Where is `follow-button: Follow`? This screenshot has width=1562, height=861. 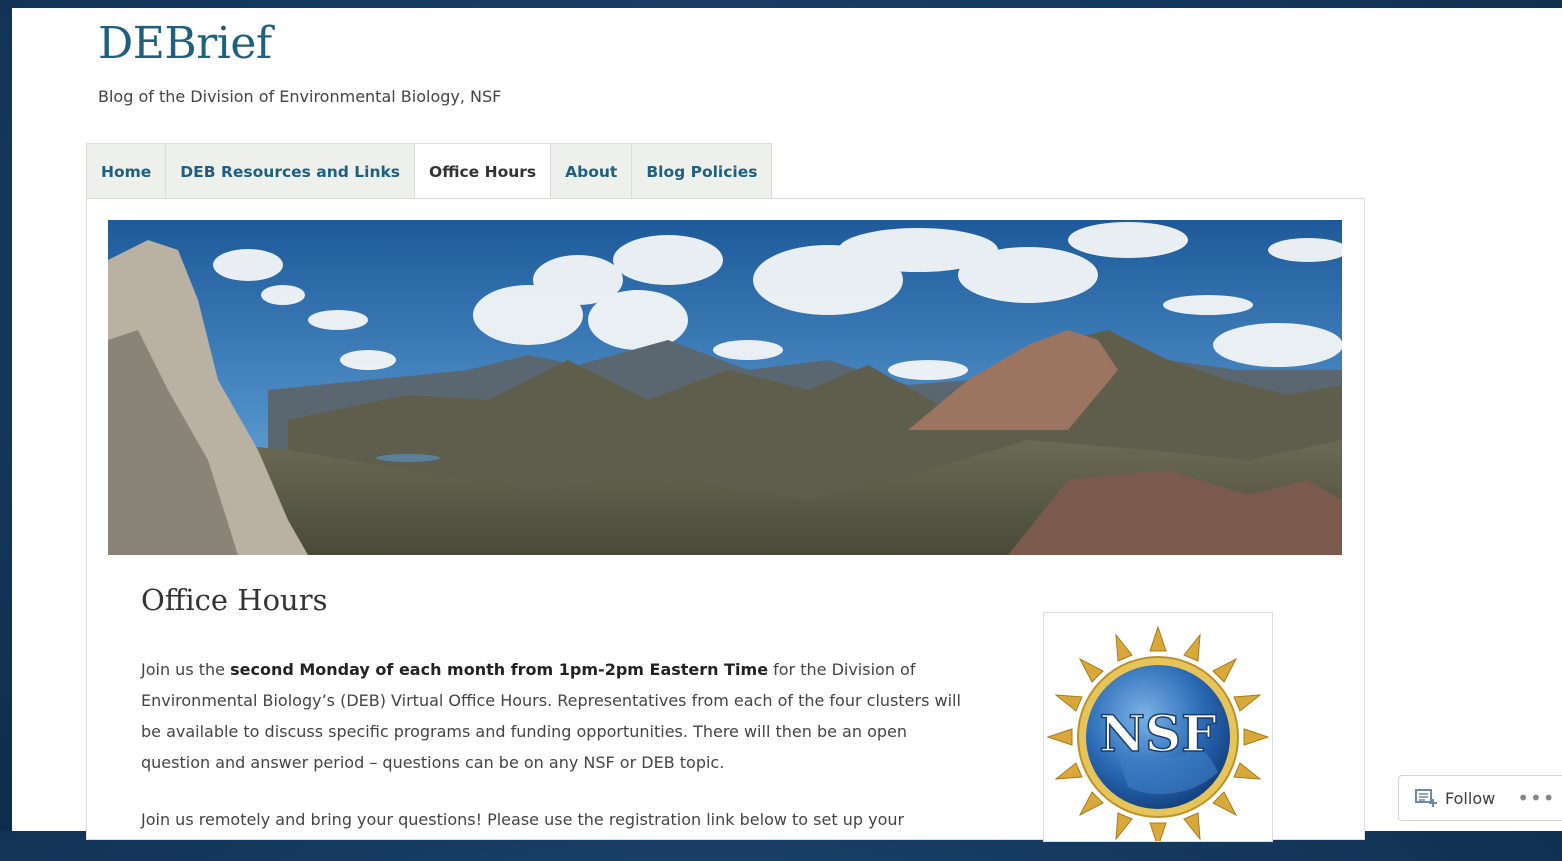
follow-button: Follow is located at coordinates (1447, 798).